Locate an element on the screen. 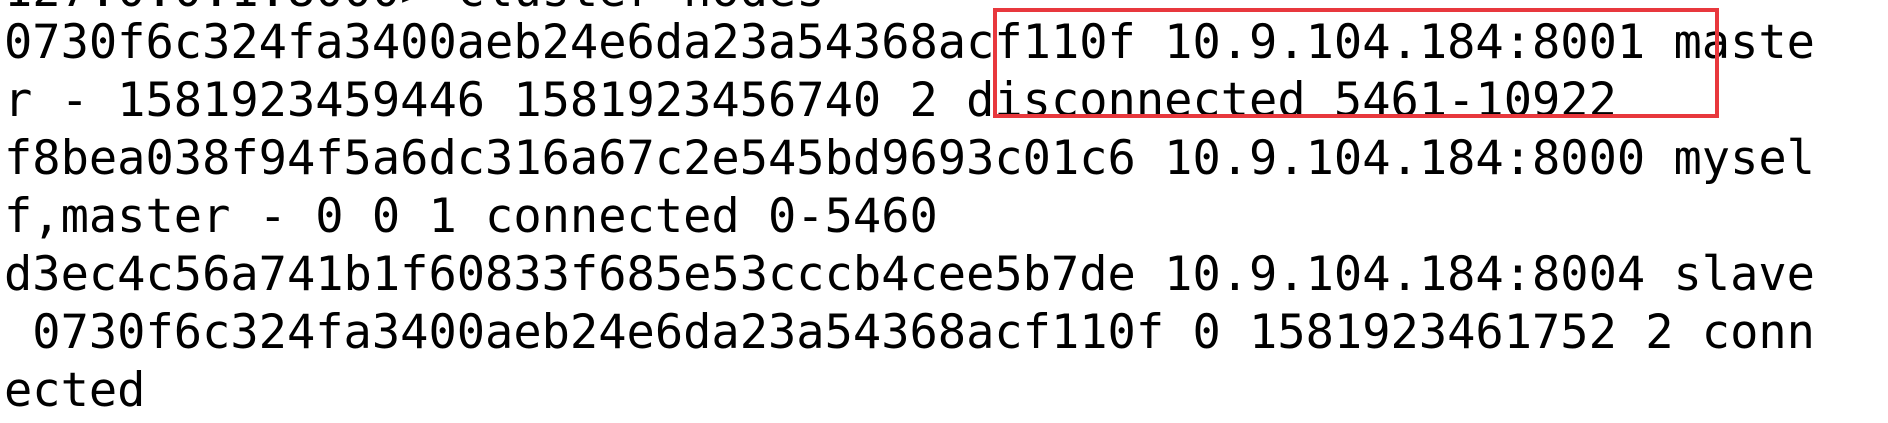 The height and width of the screenshot is (423, 1888). highlight-annotation-box is located at coordinates (1356, 63).